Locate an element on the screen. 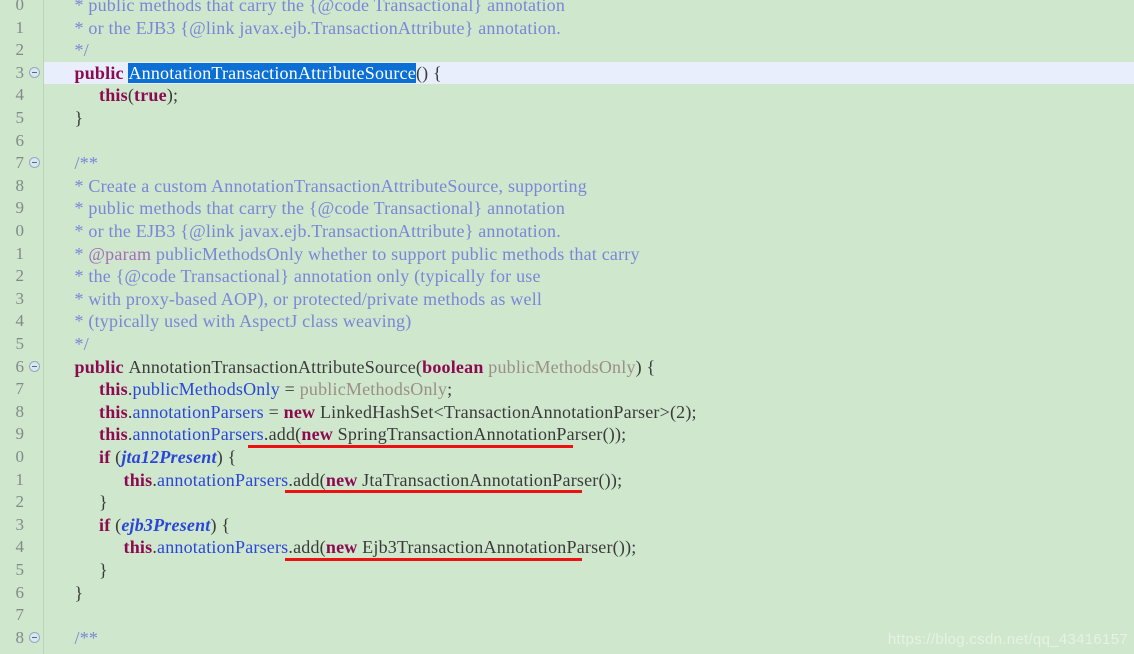  code-token: publicMethodsOnly is located at coordinates (373, 389).